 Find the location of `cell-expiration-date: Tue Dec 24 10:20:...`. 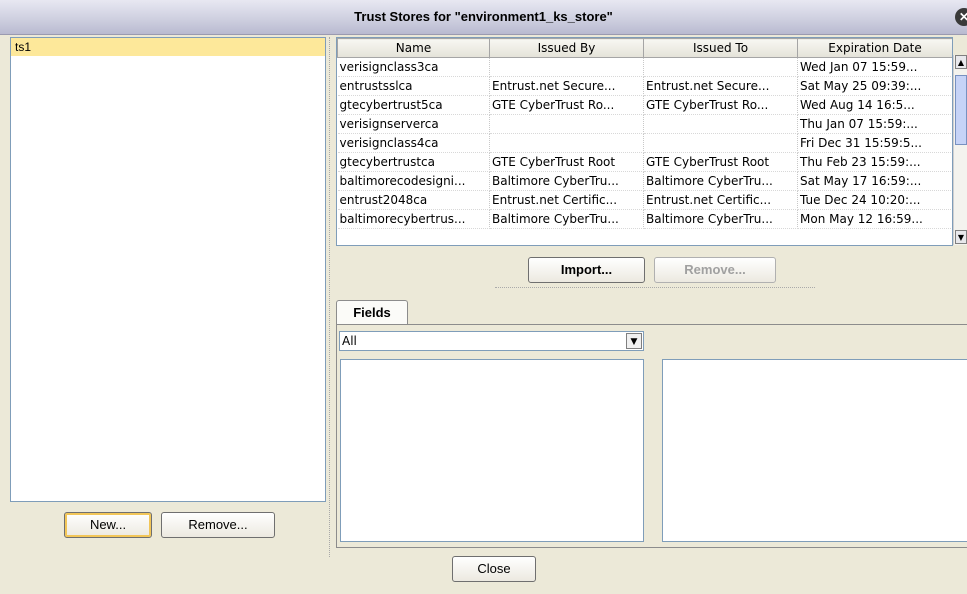

cell-expiration-date: Tue Dec 24 10:20:... is located at coordinates (874, 200).